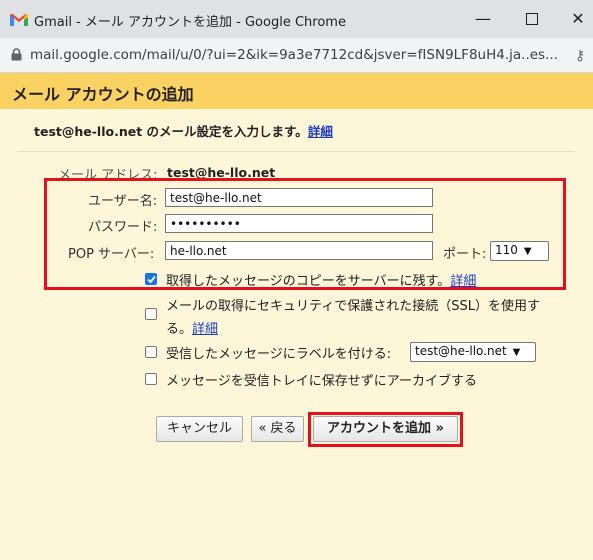  I want to click on label-incoming-text: 受信したメッセージにラベルを付ける:, so click(279, 354).